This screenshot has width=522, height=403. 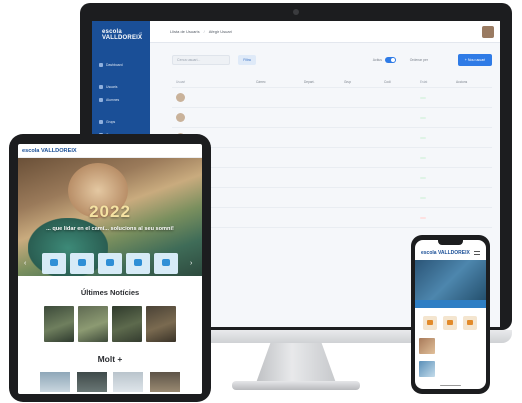 What do you see at coordinates (364, 82) in the screenshot?
I see `column-header: Grup` at bounding box center [364, 82].